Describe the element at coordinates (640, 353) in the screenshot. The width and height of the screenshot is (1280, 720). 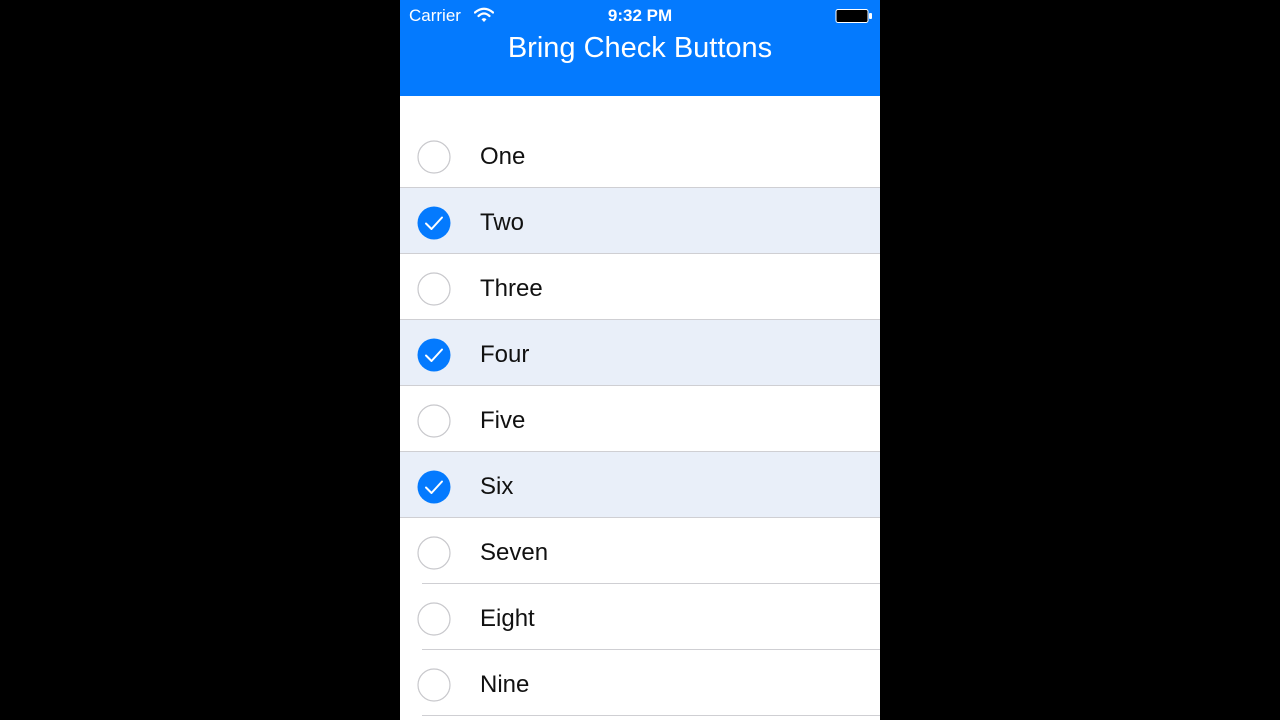
I see `list-item-four: Four` at that location.